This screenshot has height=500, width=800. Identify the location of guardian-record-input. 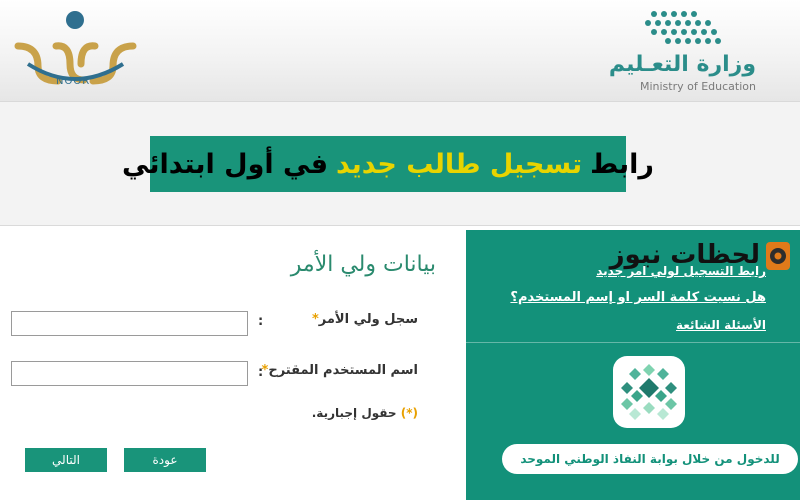
(129, 323).